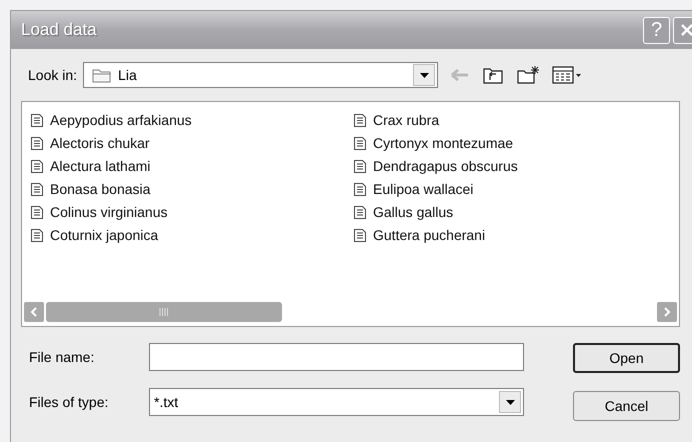 Image resolution: width=692 pixels, height=442 pixels. What do you see at coordinates (336, 402) in the screenshot?
I see `file-type-dropdown: *.txt` at bounding box center [336, 402].